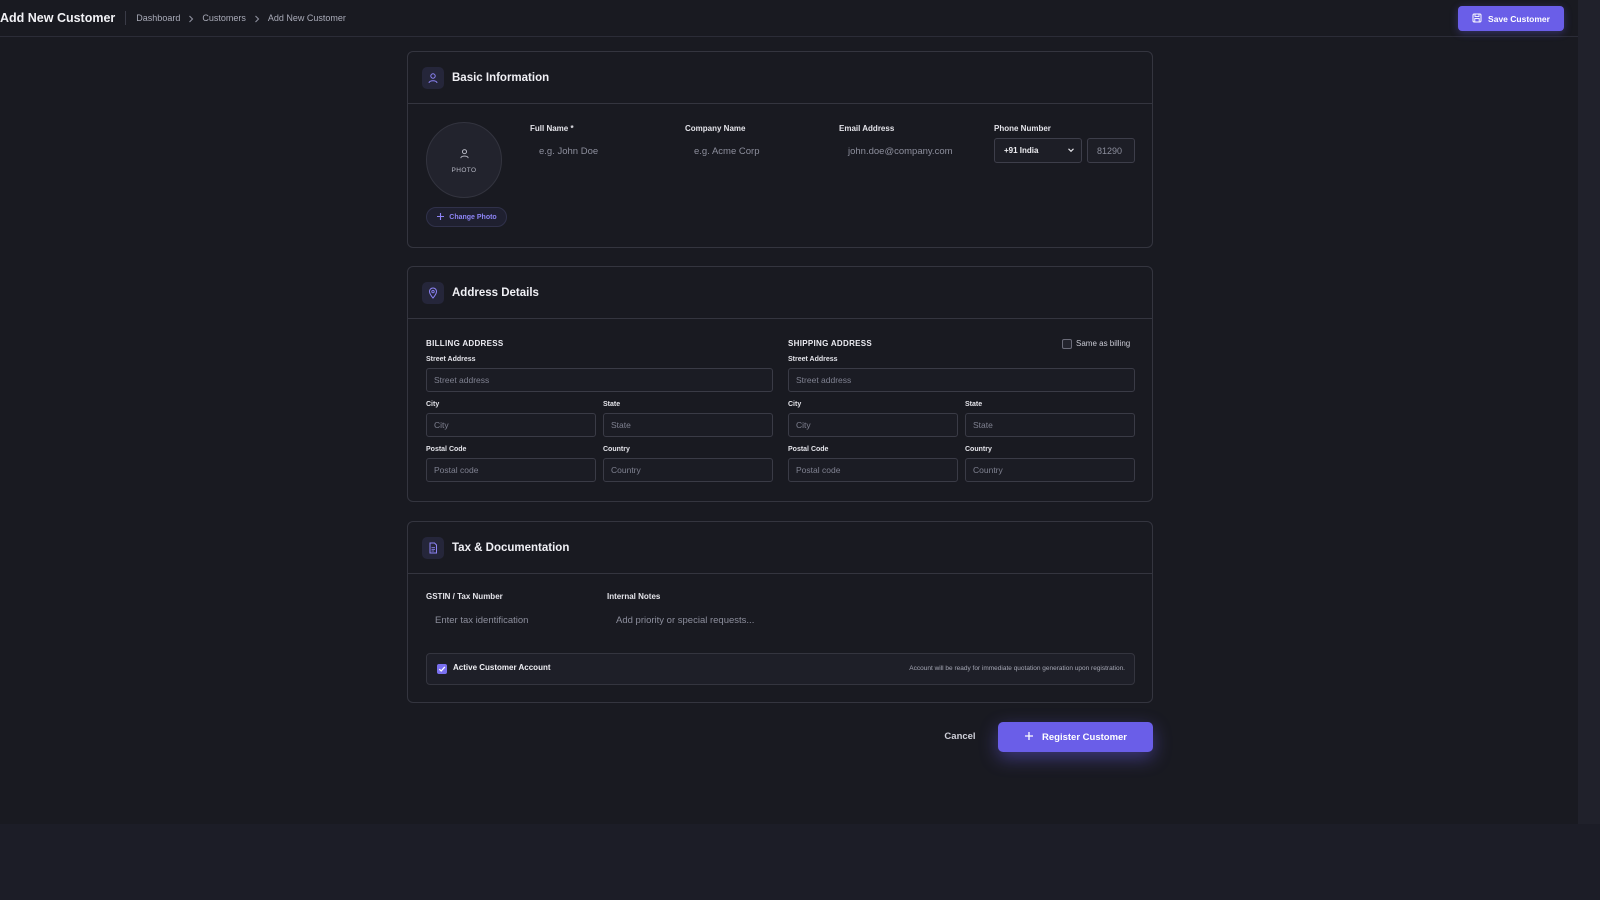 This screenshot has height=900, width=1600. I want to click on billing-country-input: Country, so click(688, 470).